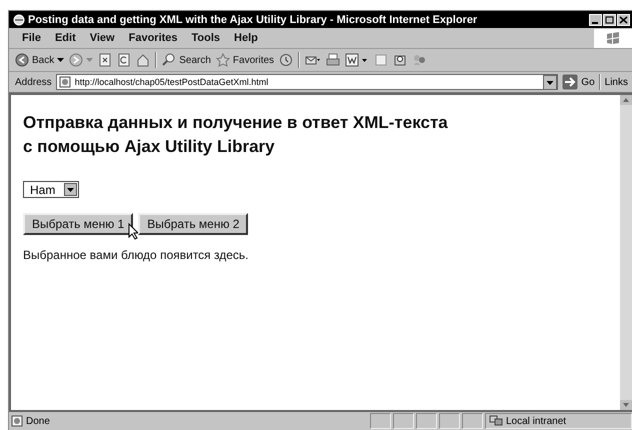  What do you see at coordinates (39, 60) in the screenshot?
I see `back-button: Back` at bounding box center [39, 60].